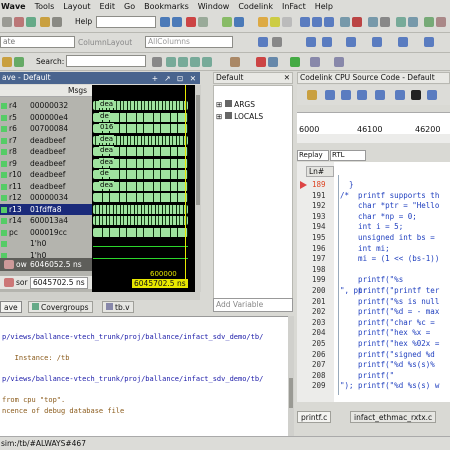 The width and height of the screenshot is (450, 450). I want to click on cursor-lock-icon, so click(273, 62).